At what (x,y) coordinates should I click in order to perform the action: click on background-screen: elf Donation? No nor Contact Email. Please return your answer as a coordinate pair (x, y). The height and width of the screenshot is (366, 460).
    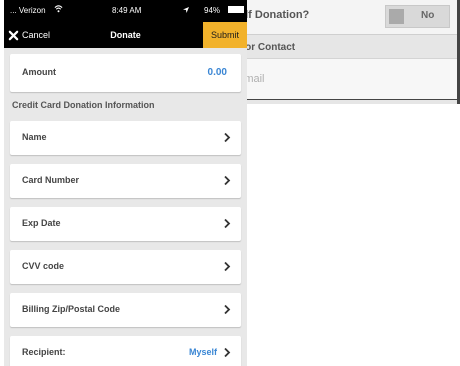
    Looking at the image, I should click on (342, 52).